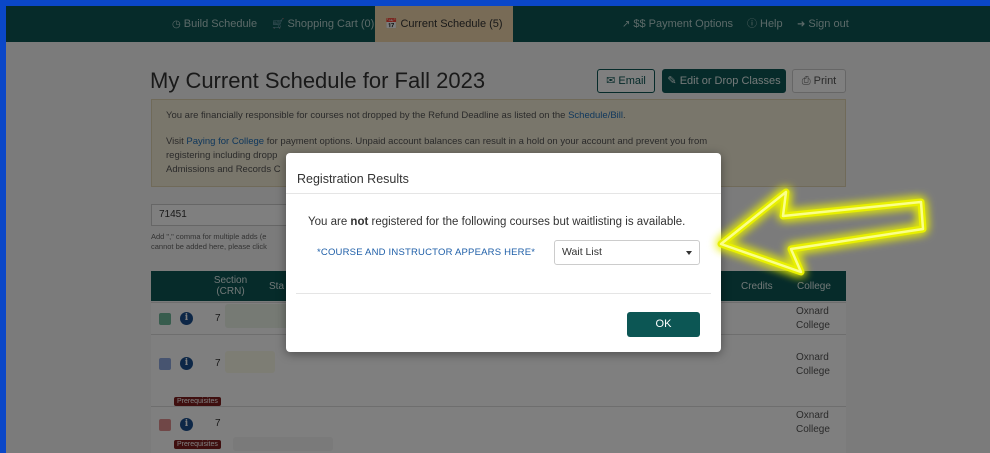 Image resolution: width=990 pixels, height=453 pixels. Describe the element at coordinates (822, 232) in the screenshot. I see `highlight-arrow-icon` at that location.